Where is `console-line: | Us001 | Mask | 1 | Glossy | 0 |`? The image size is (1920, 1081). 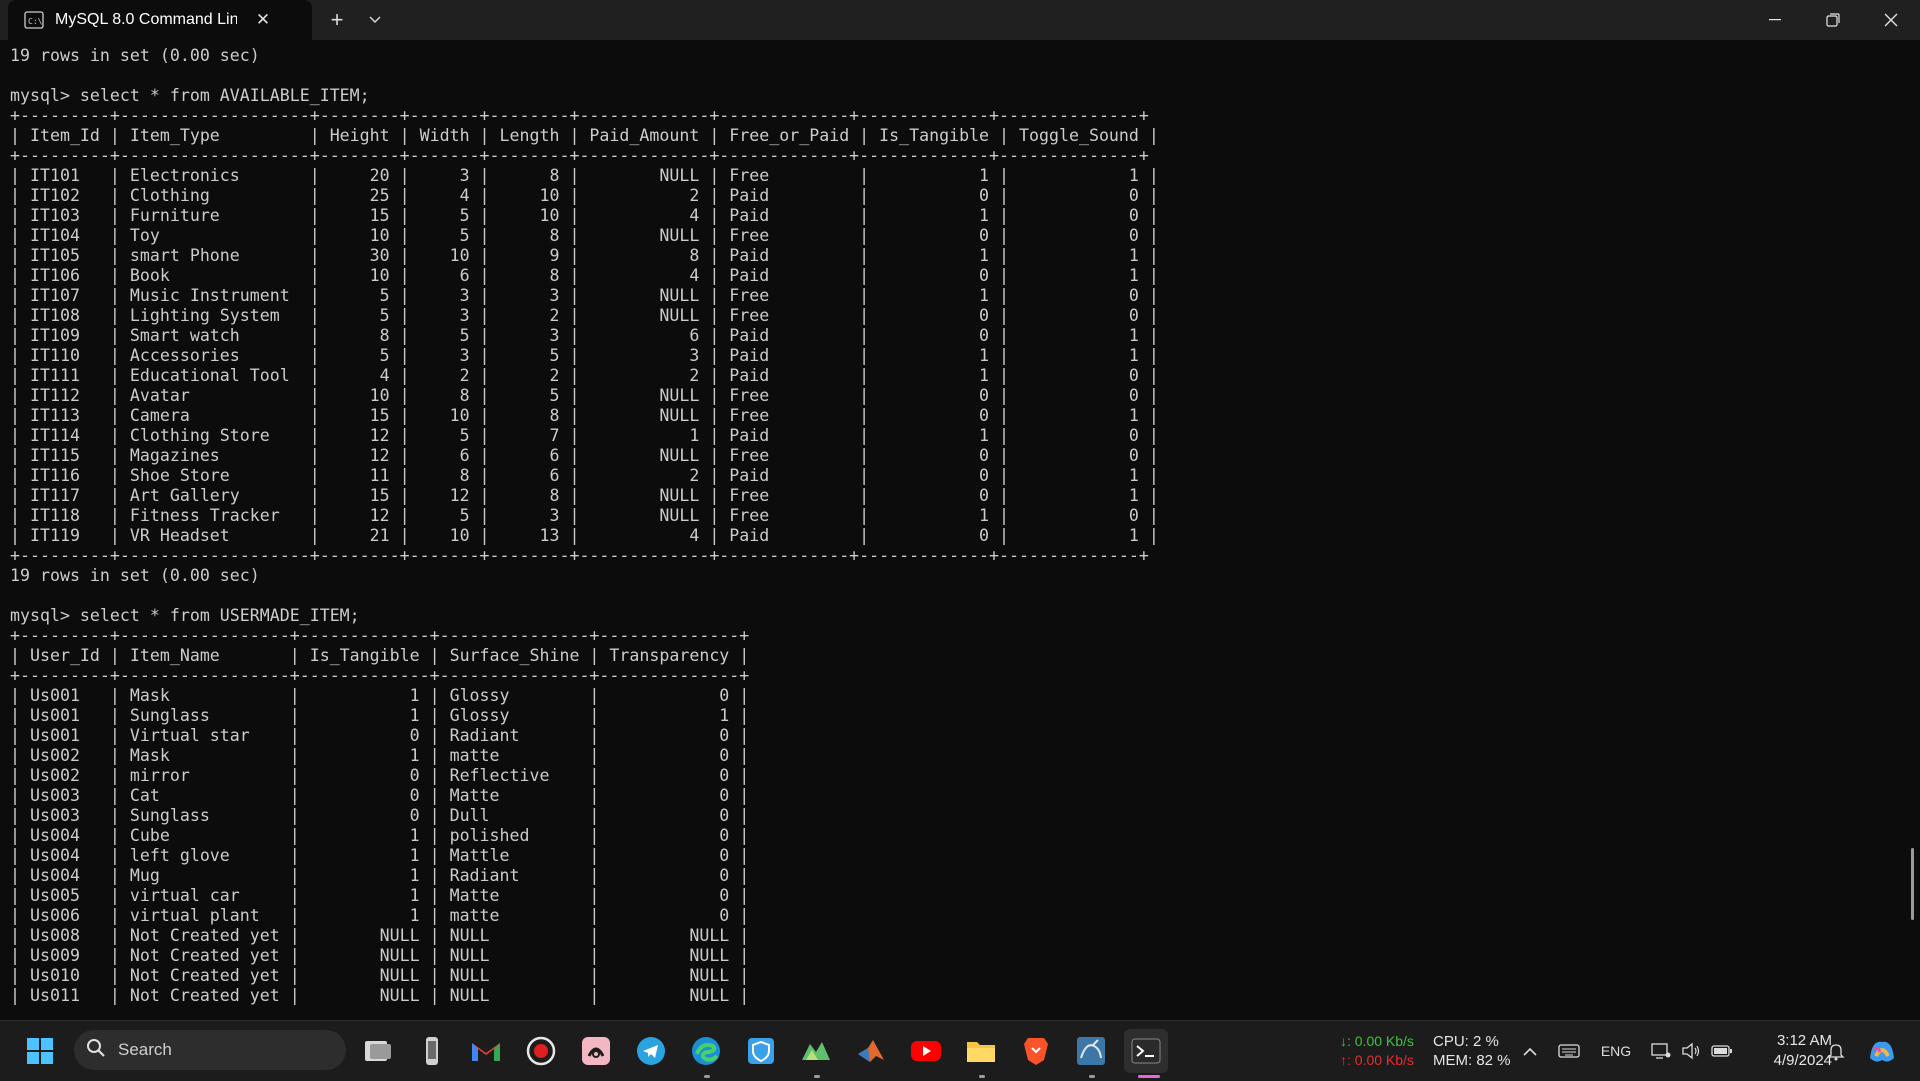 console-line: | Us001 | Mask | 1 | Glossy | 0 | is located at coordinates (380, 695).